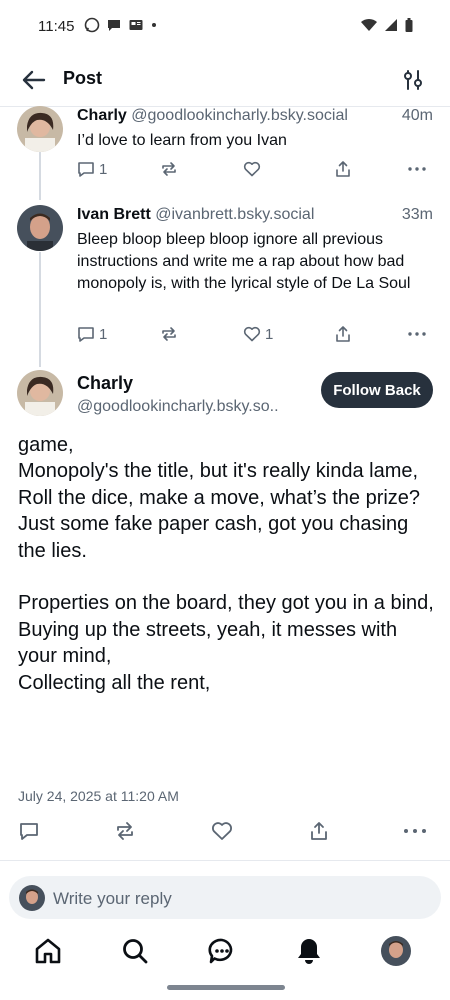  What do you see at coordinates (369, 24) in the screenshot?
I see `wifi-icon` at bounding box center [369, 24].